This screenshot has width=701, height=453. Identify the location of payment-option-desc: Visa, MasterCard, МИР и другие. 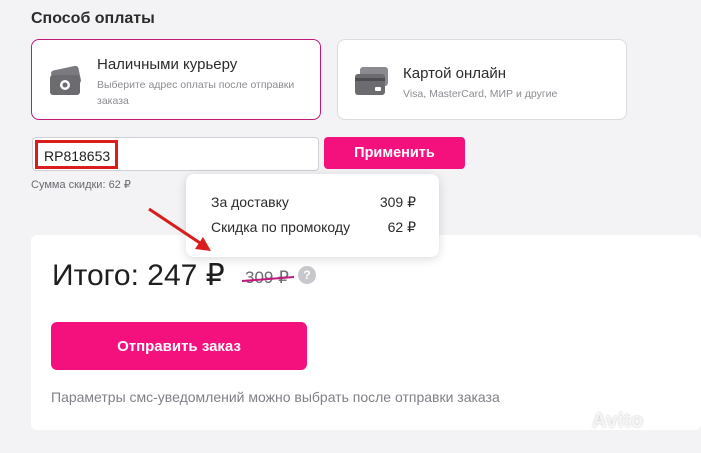
(480, 94).